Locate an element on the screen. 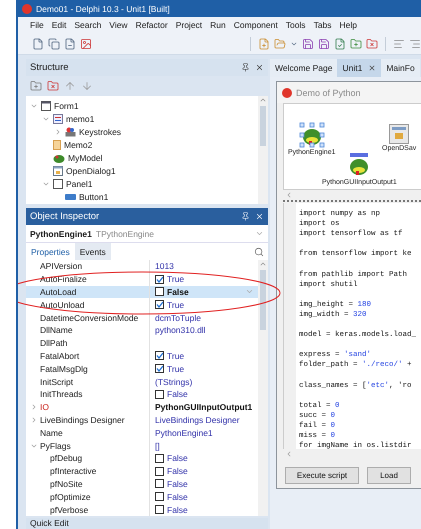 Image resolution: width=421 pixels, height=529 pixels. tree-item: Keystrokes is located at coordinates (100, 131).